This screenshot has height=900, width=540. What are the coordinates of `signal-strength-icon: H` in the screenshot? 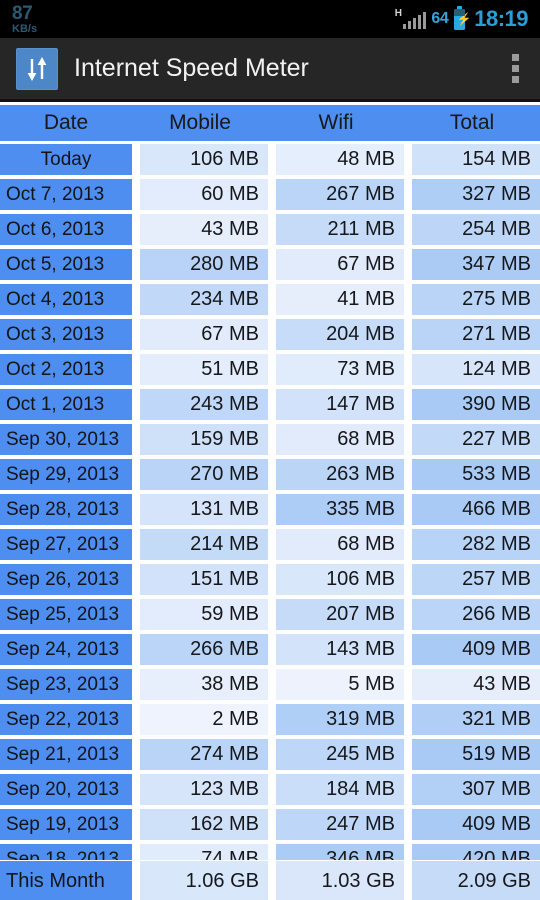 It's located at (411, 19).